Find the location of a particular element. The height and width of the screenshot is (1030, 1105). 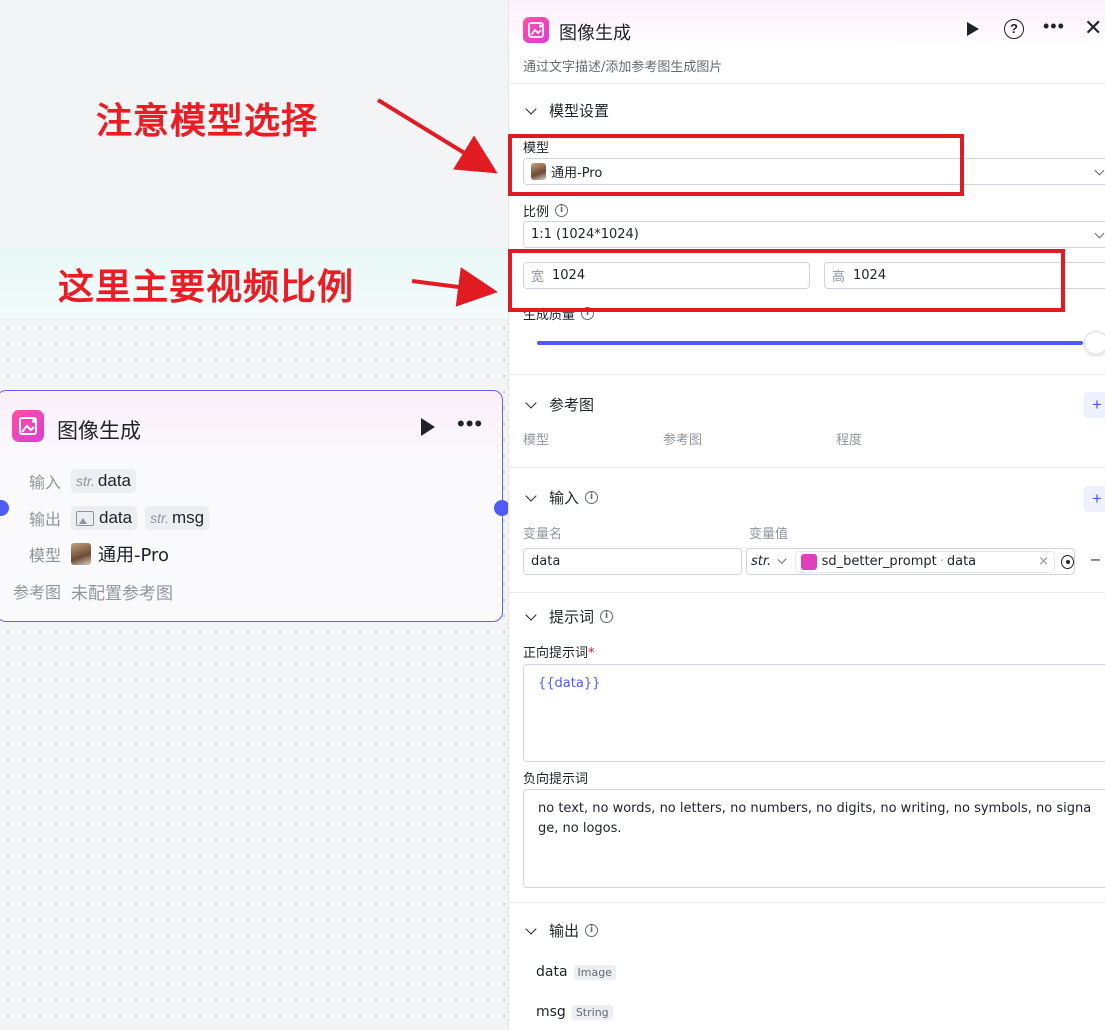

remove-variable-button: – is located at coordinates (1095, 560).